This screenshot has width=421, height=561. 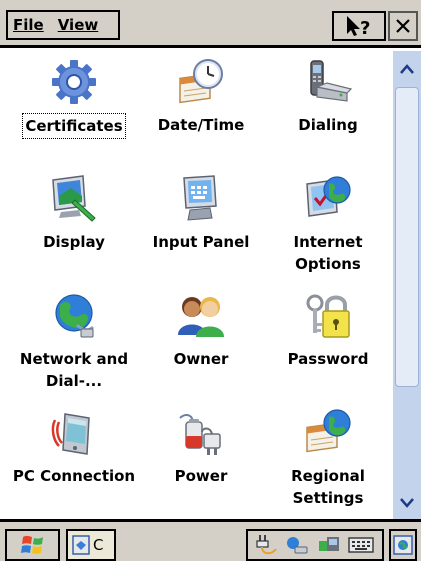 I want to click on item-label: Input Panel, so click(x=201, y=242).